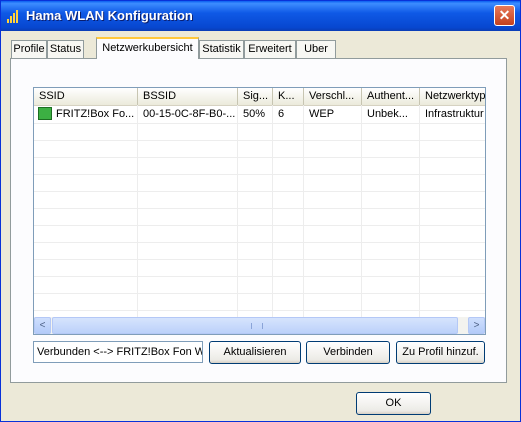  Describe the element at coordinates (147, 48) in the screenshot. I see `tab-netzwerkubersicht: Netzwerkubersicht` at that location.